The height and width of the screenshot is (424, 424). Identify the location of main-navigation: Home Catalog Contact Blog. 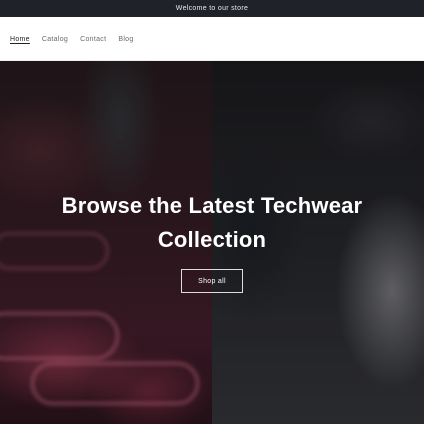
(72, 39).